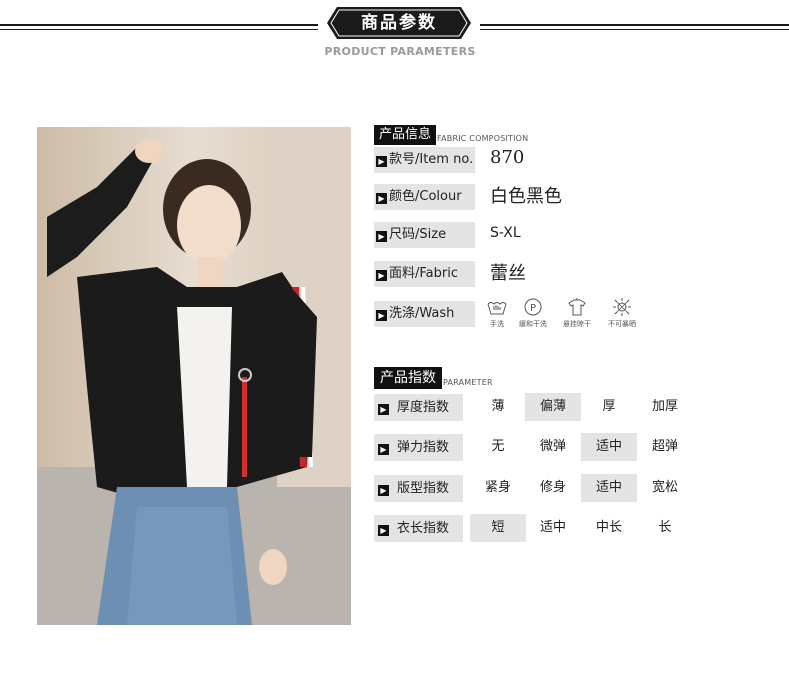 The height and width of the screenshot is (677, 789). What do you see at coordinates (634, 25) in the screenshot?
I see `header-rule-right` at bounding box center [634, 25].